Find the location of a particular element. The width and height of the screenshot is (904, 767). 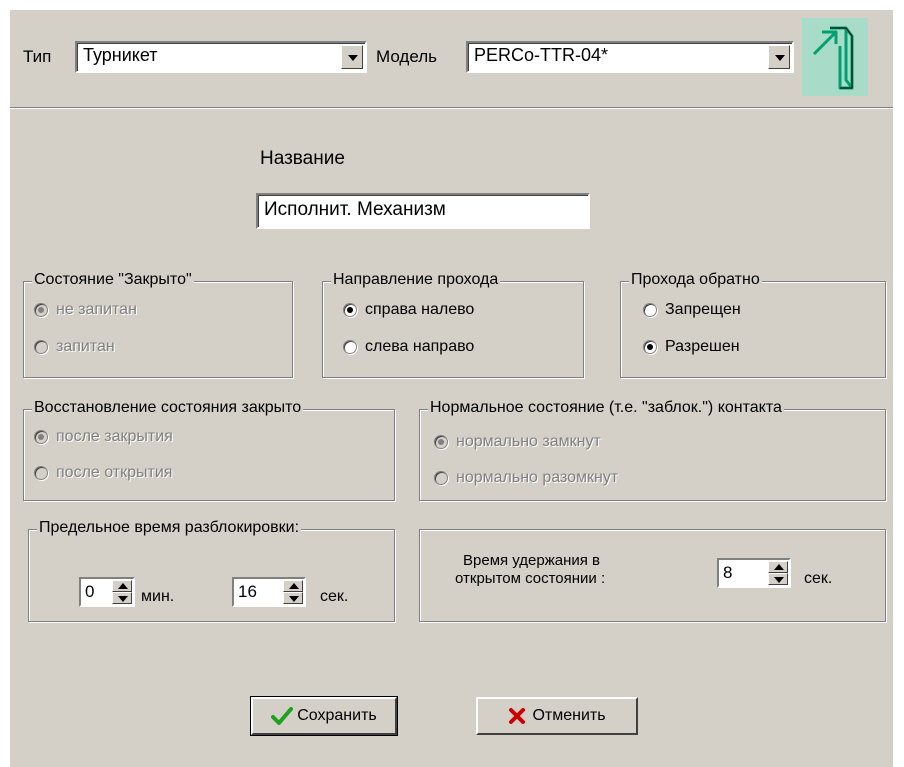

seconds-unit: сек. is located at coordinates (334, 596).